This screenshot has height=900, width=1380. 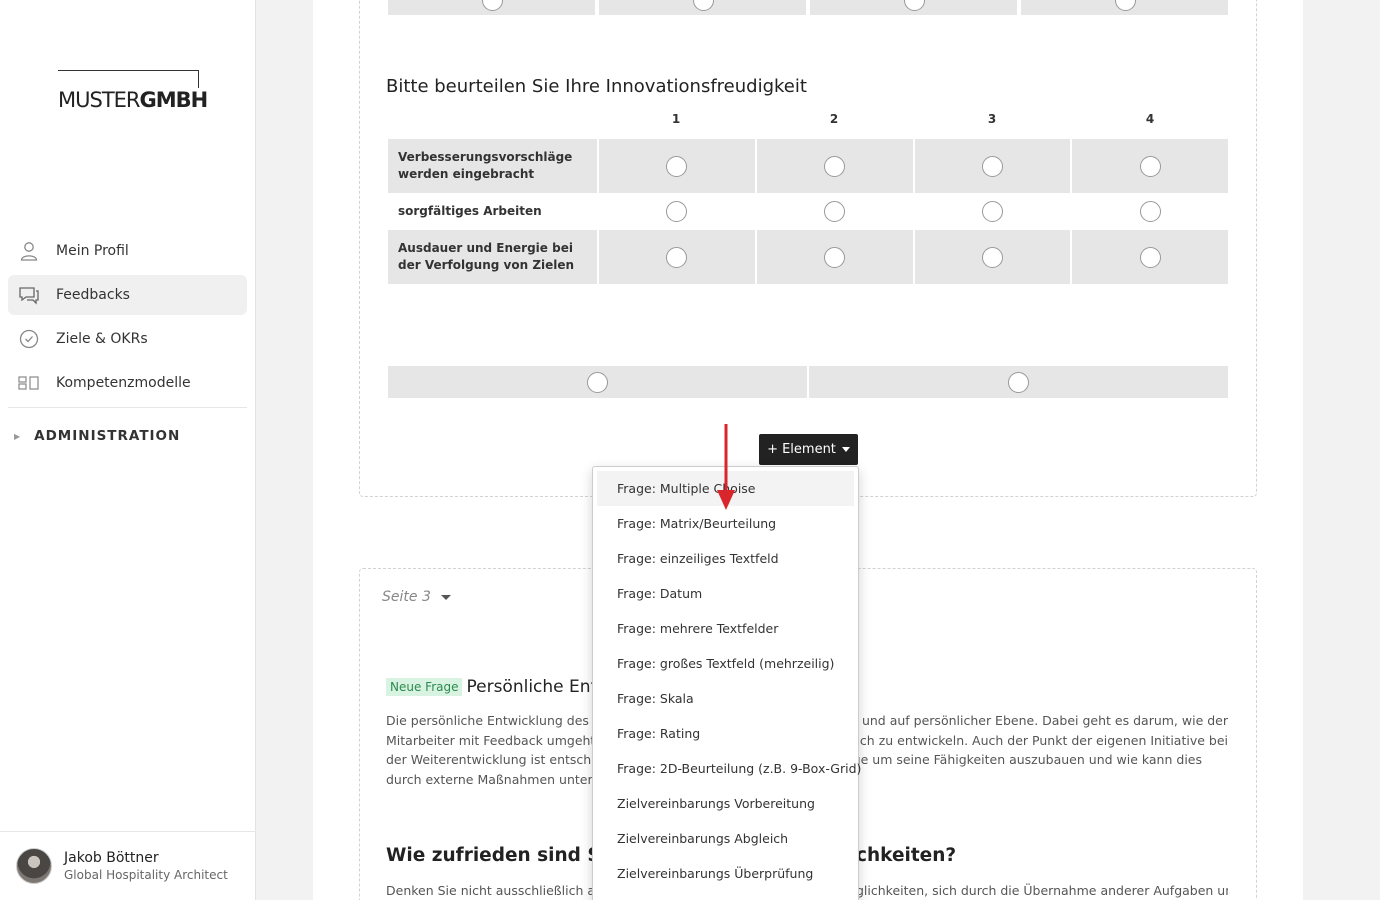 I want to click on question-title-part: chkeiten?, so click(x=906, y=855).